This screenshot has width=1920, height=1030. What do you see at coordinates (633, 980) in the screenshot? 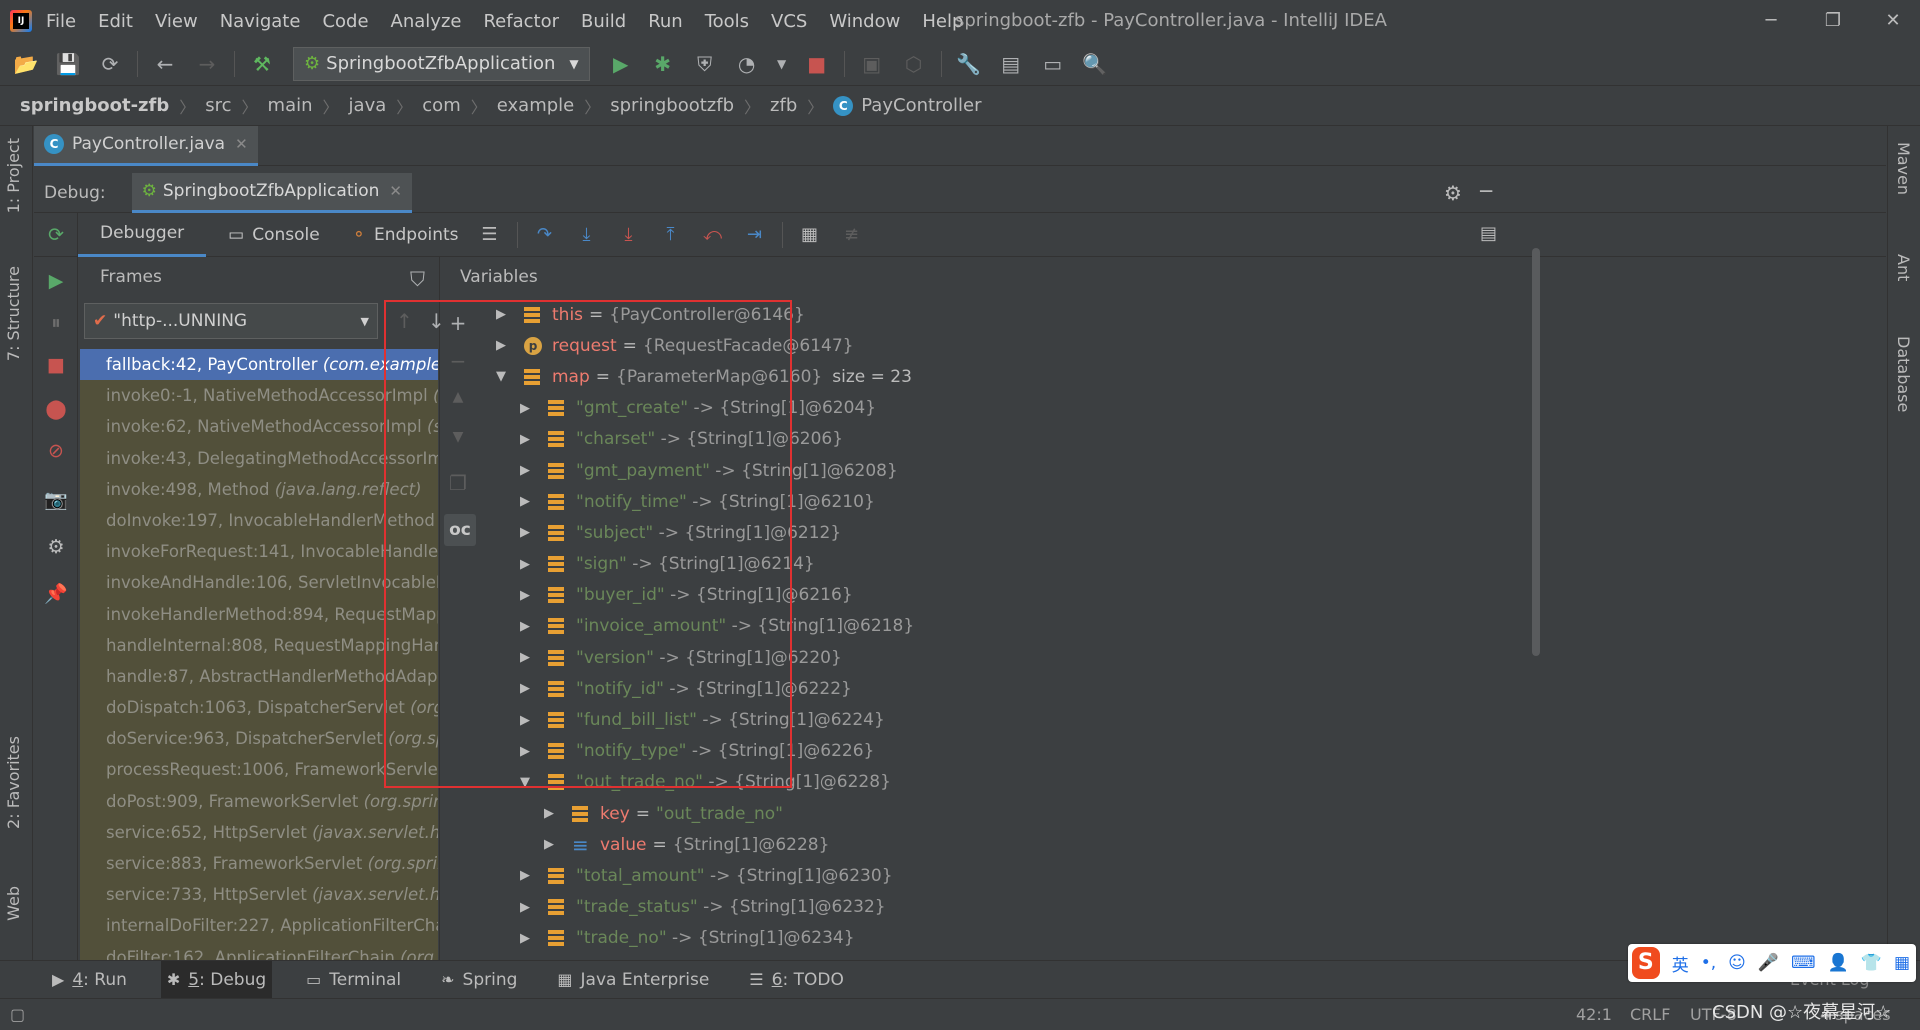
I see `bottom-tab-javaenterprise: ▦ Java Enterprise` at bounding box center [633, 980].